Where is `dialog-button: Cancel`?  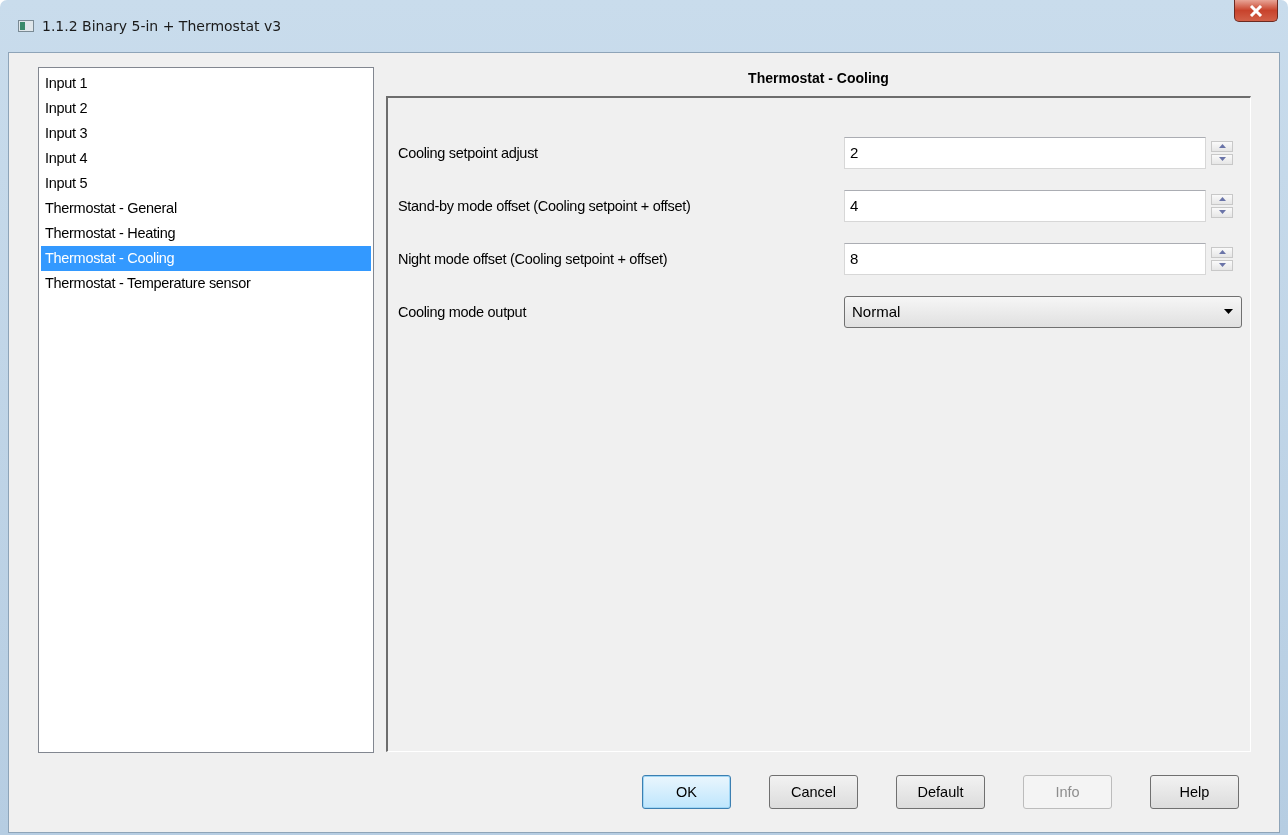
dialog-button: Cancel is located at coordinates (813, 792).